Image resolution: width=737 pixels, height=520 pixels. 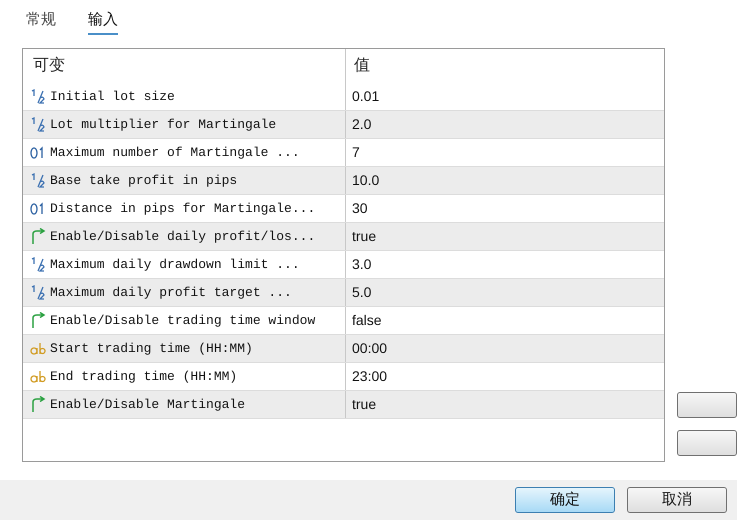 I want to click on parameter-value: 7, so click(x=505, y=152).